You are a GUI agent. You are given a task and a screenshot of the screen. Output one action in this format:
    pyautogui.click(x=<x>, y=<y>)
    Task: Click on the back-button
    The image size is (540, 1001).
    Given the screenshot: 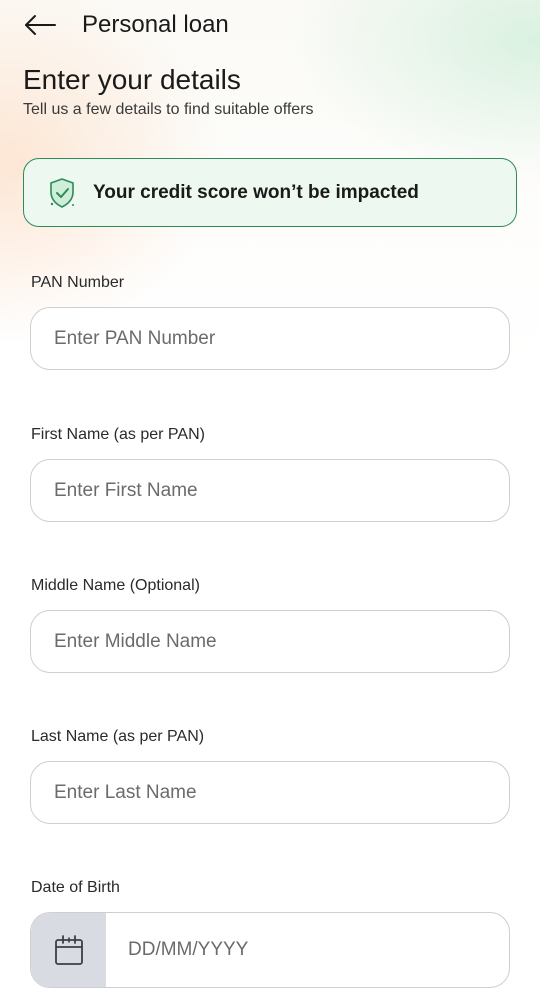 What is the action you would take?
    pyautogui.click(x=40, y=25)
    